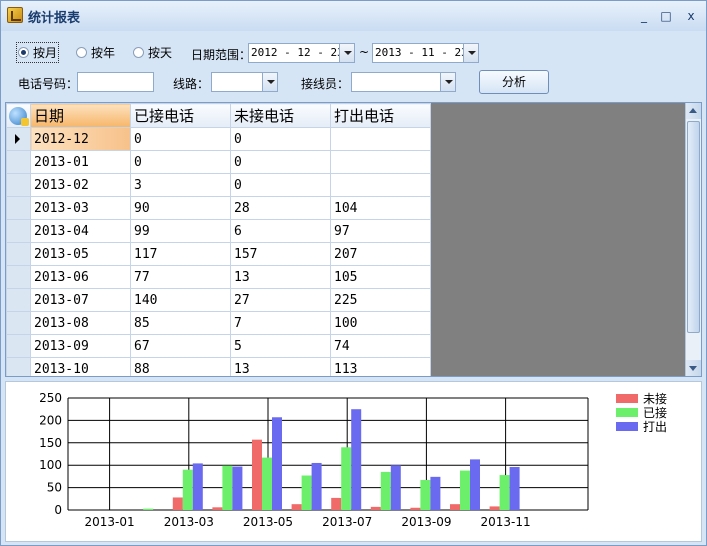 The height and width of the screenshot is (546, 707). I want to click on phone-input, so click(115, 82).